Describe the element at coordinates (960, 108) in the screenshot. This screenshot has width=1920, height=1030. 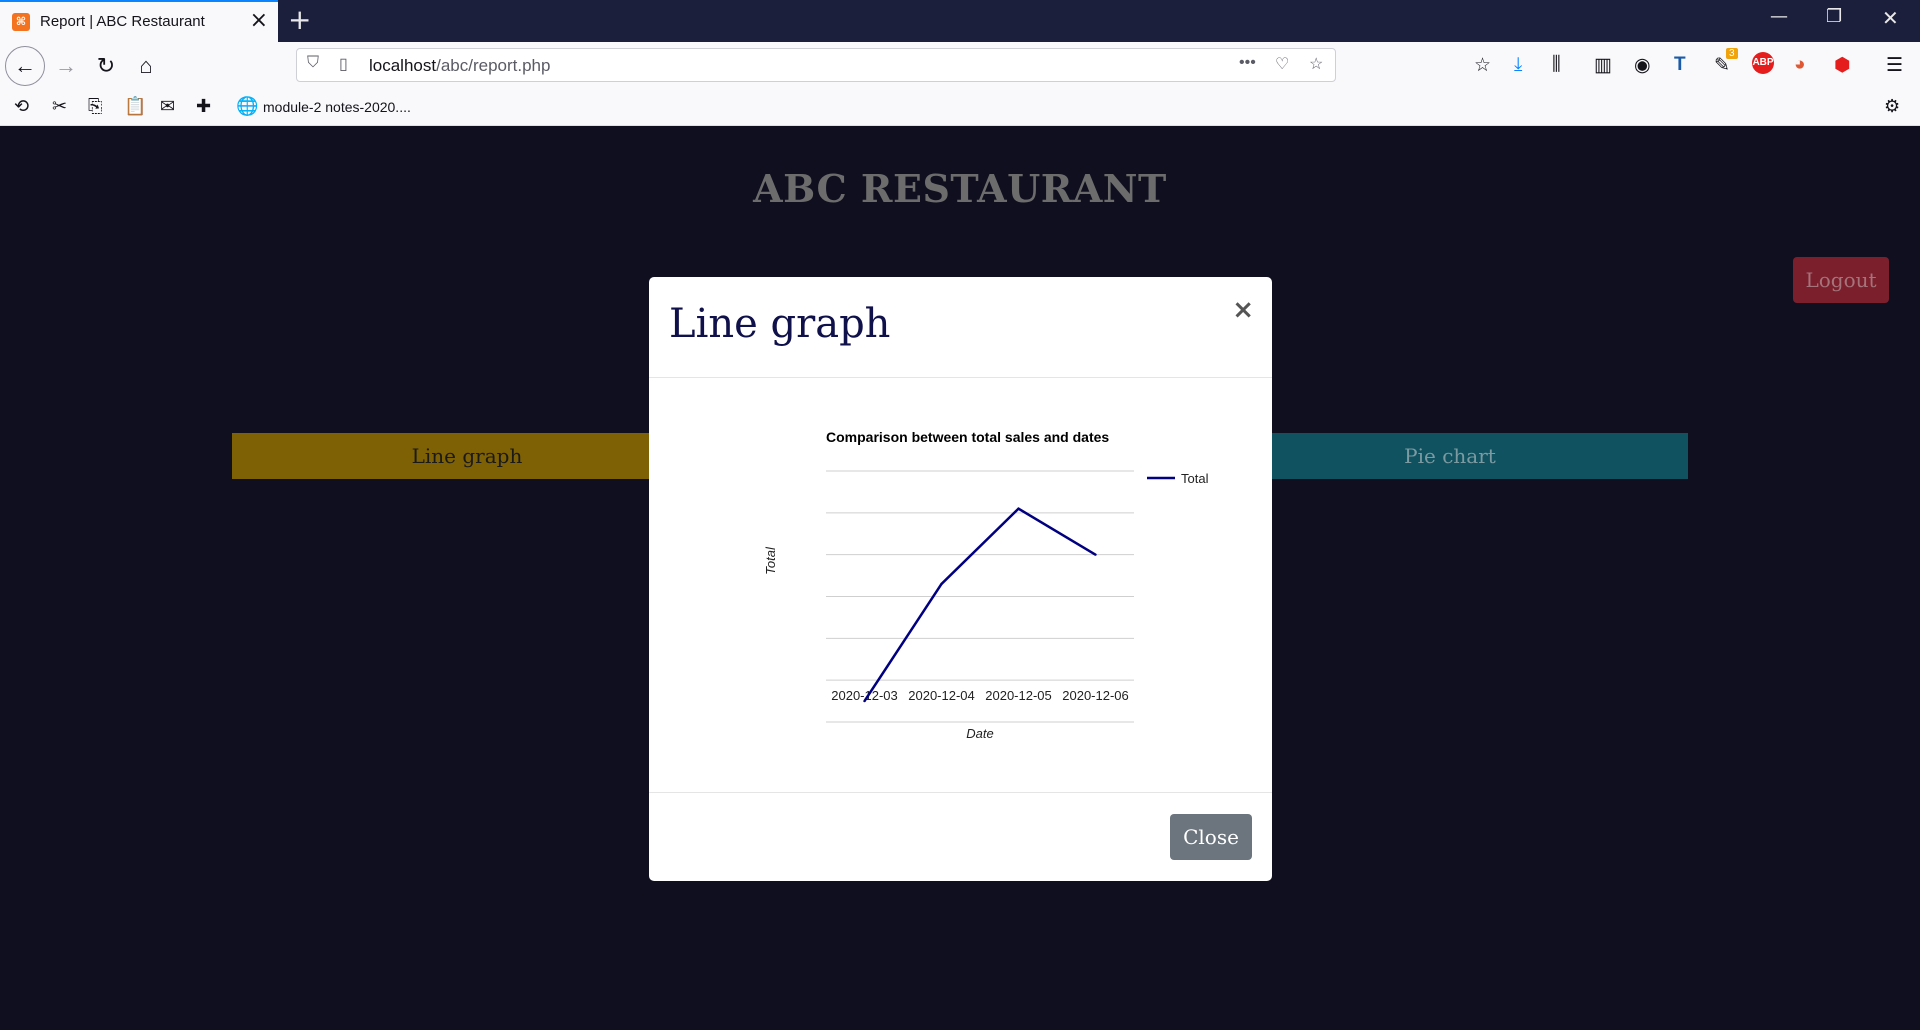
I see `bookmarks-toolbar: ⟲ ✂ ⎘ 📋 ✉ ✚ 🌐 module-2 notes-2020.... ⚙` at that location.